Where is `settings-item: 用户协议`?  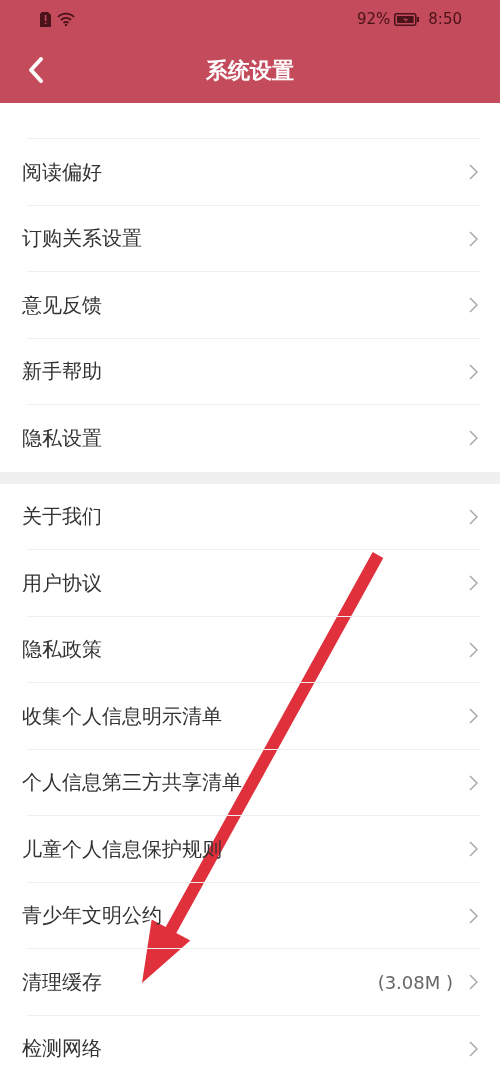
settings-item: 用户协议 is located at coordinates (250, 583).